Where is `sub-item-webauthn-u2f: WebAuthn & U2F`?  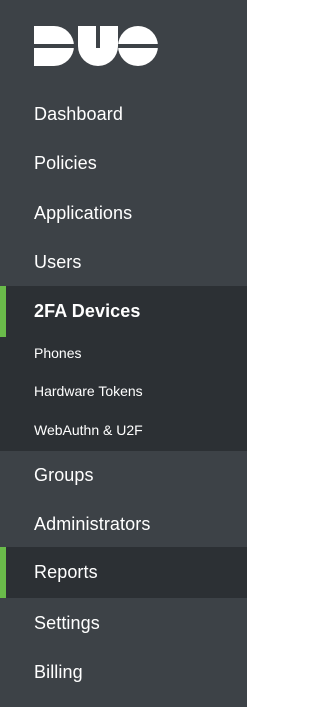
sub-item-webauthn-u2f: WebAuthn & U2F is located at coordinates (88, 430).